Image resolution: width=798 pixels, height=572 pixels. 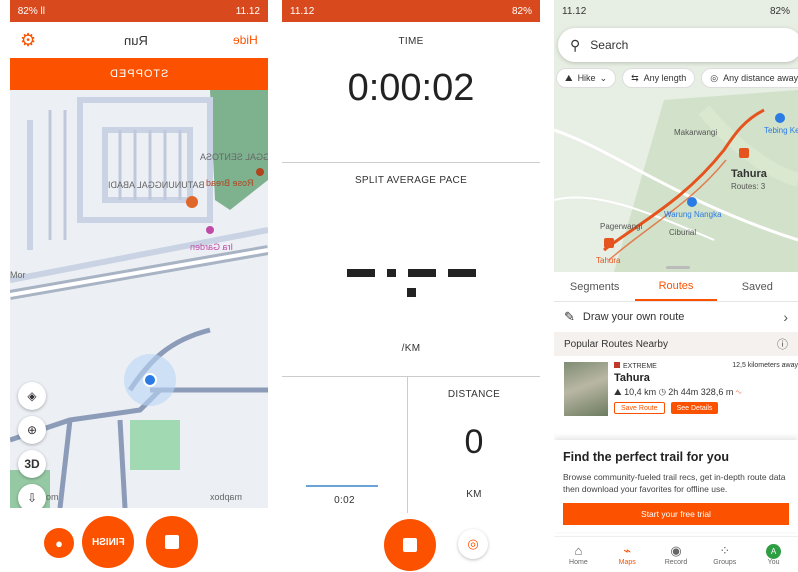 I want to click on groups-icon: ⁘, so click(x=725, y=550).